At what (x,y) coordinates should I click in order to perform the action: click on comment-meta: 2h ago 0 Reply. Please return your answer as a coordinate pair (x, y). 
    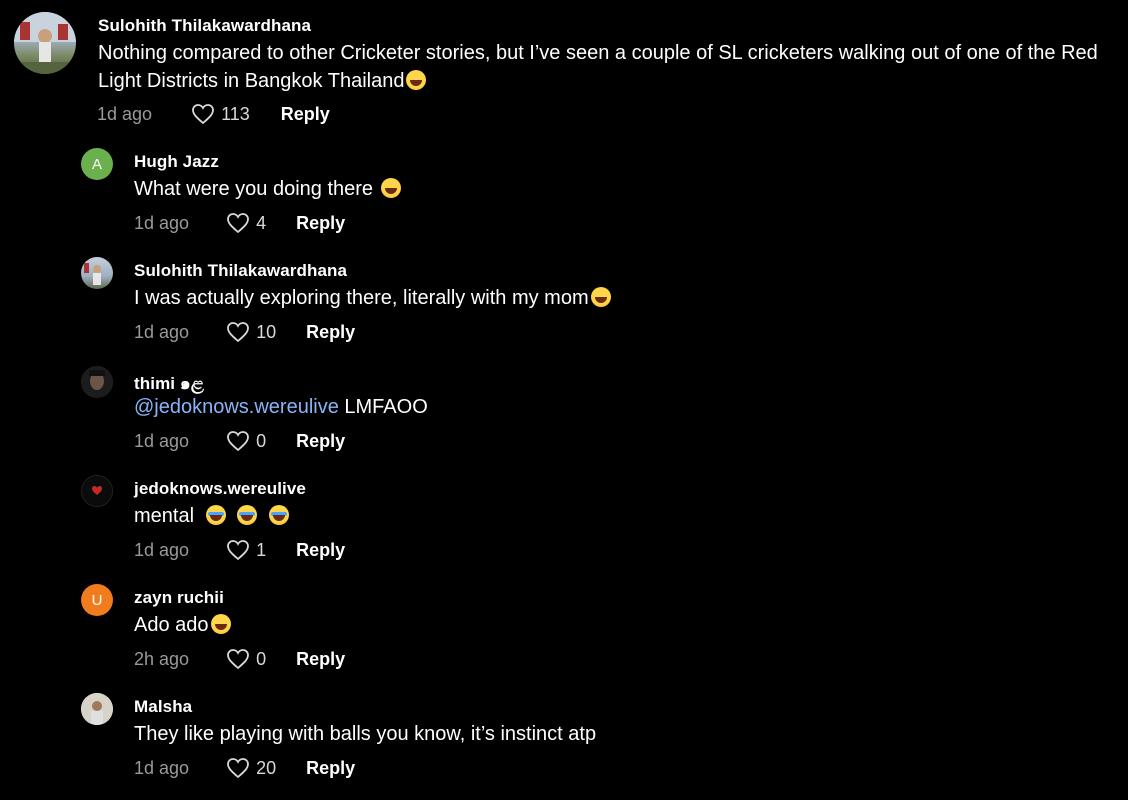
    Looking at the image, I should click on (239, 659).